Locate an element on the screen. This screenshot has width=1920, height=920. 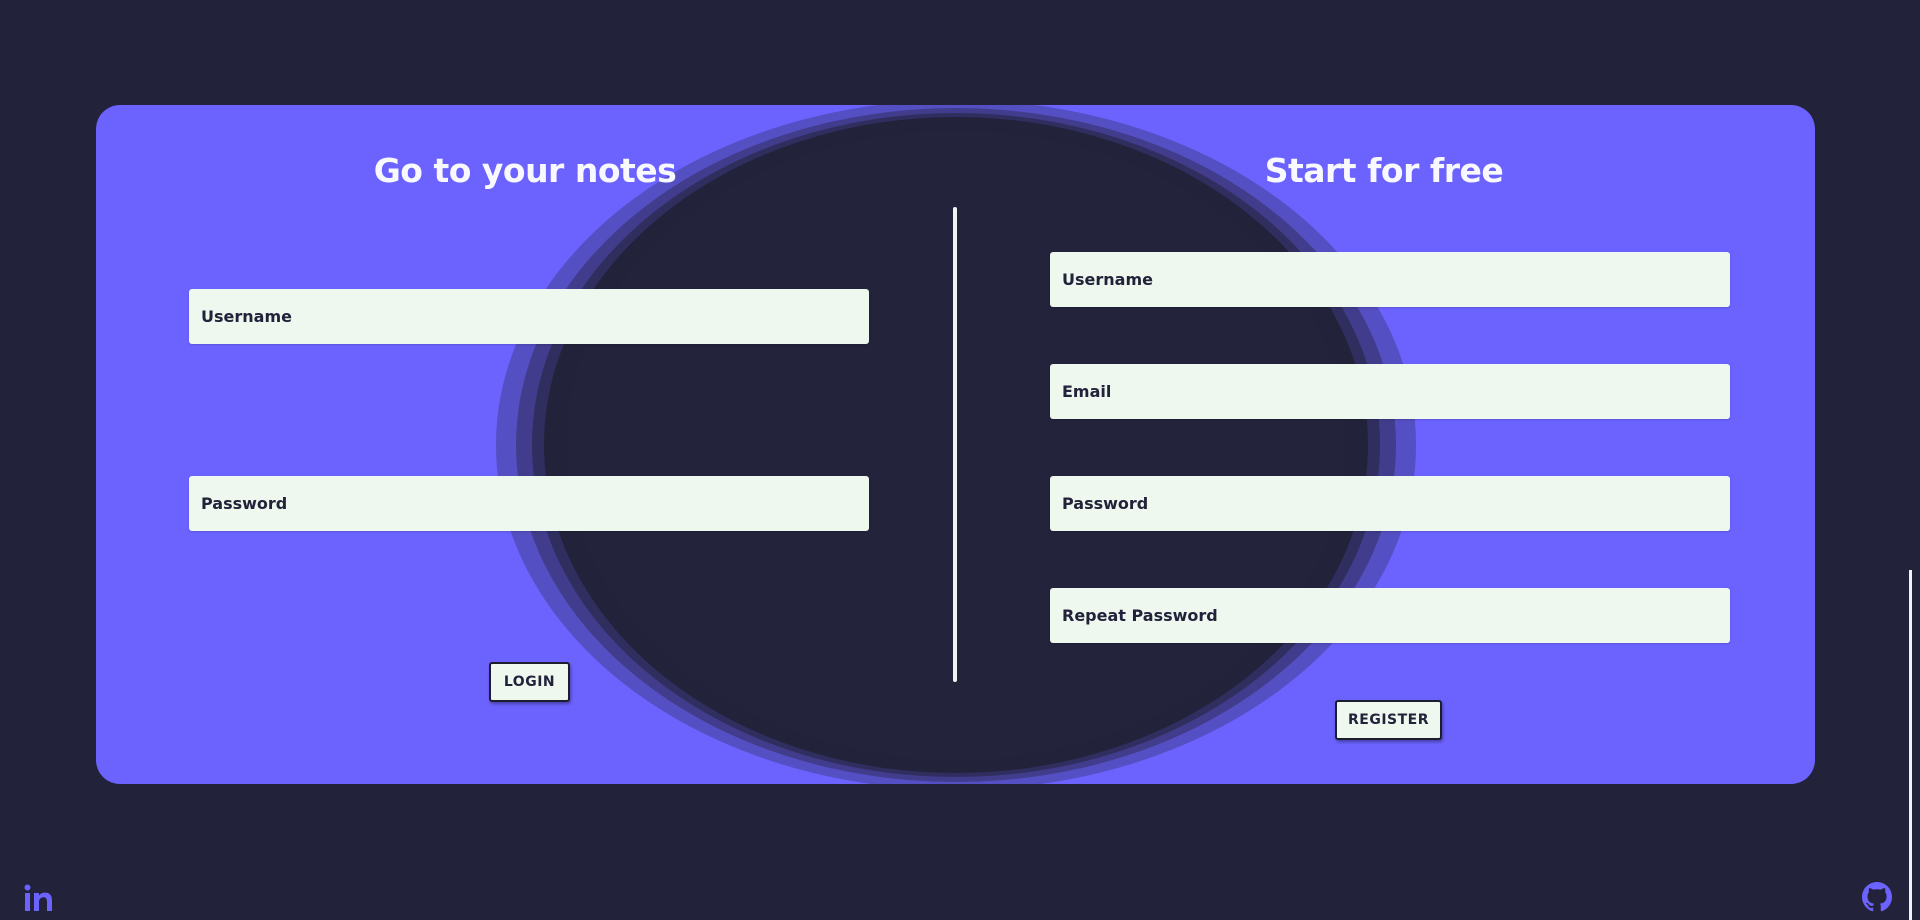
github-icon is located at coordinates (1877, 899).